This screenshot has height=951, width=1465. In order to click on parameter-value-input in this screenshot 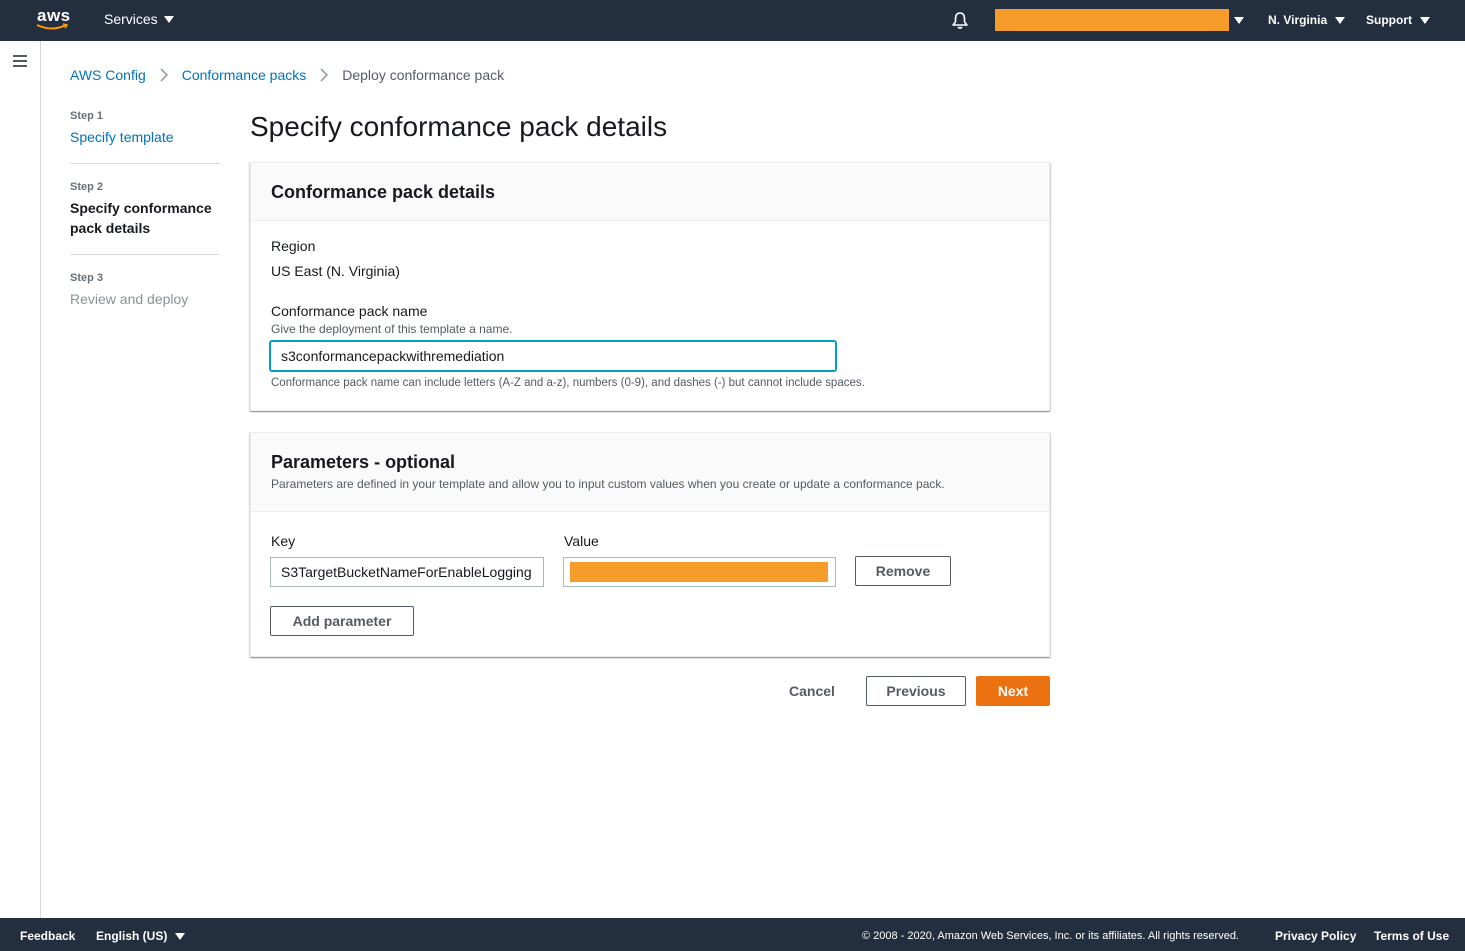, I will do `click(699, 572)`.